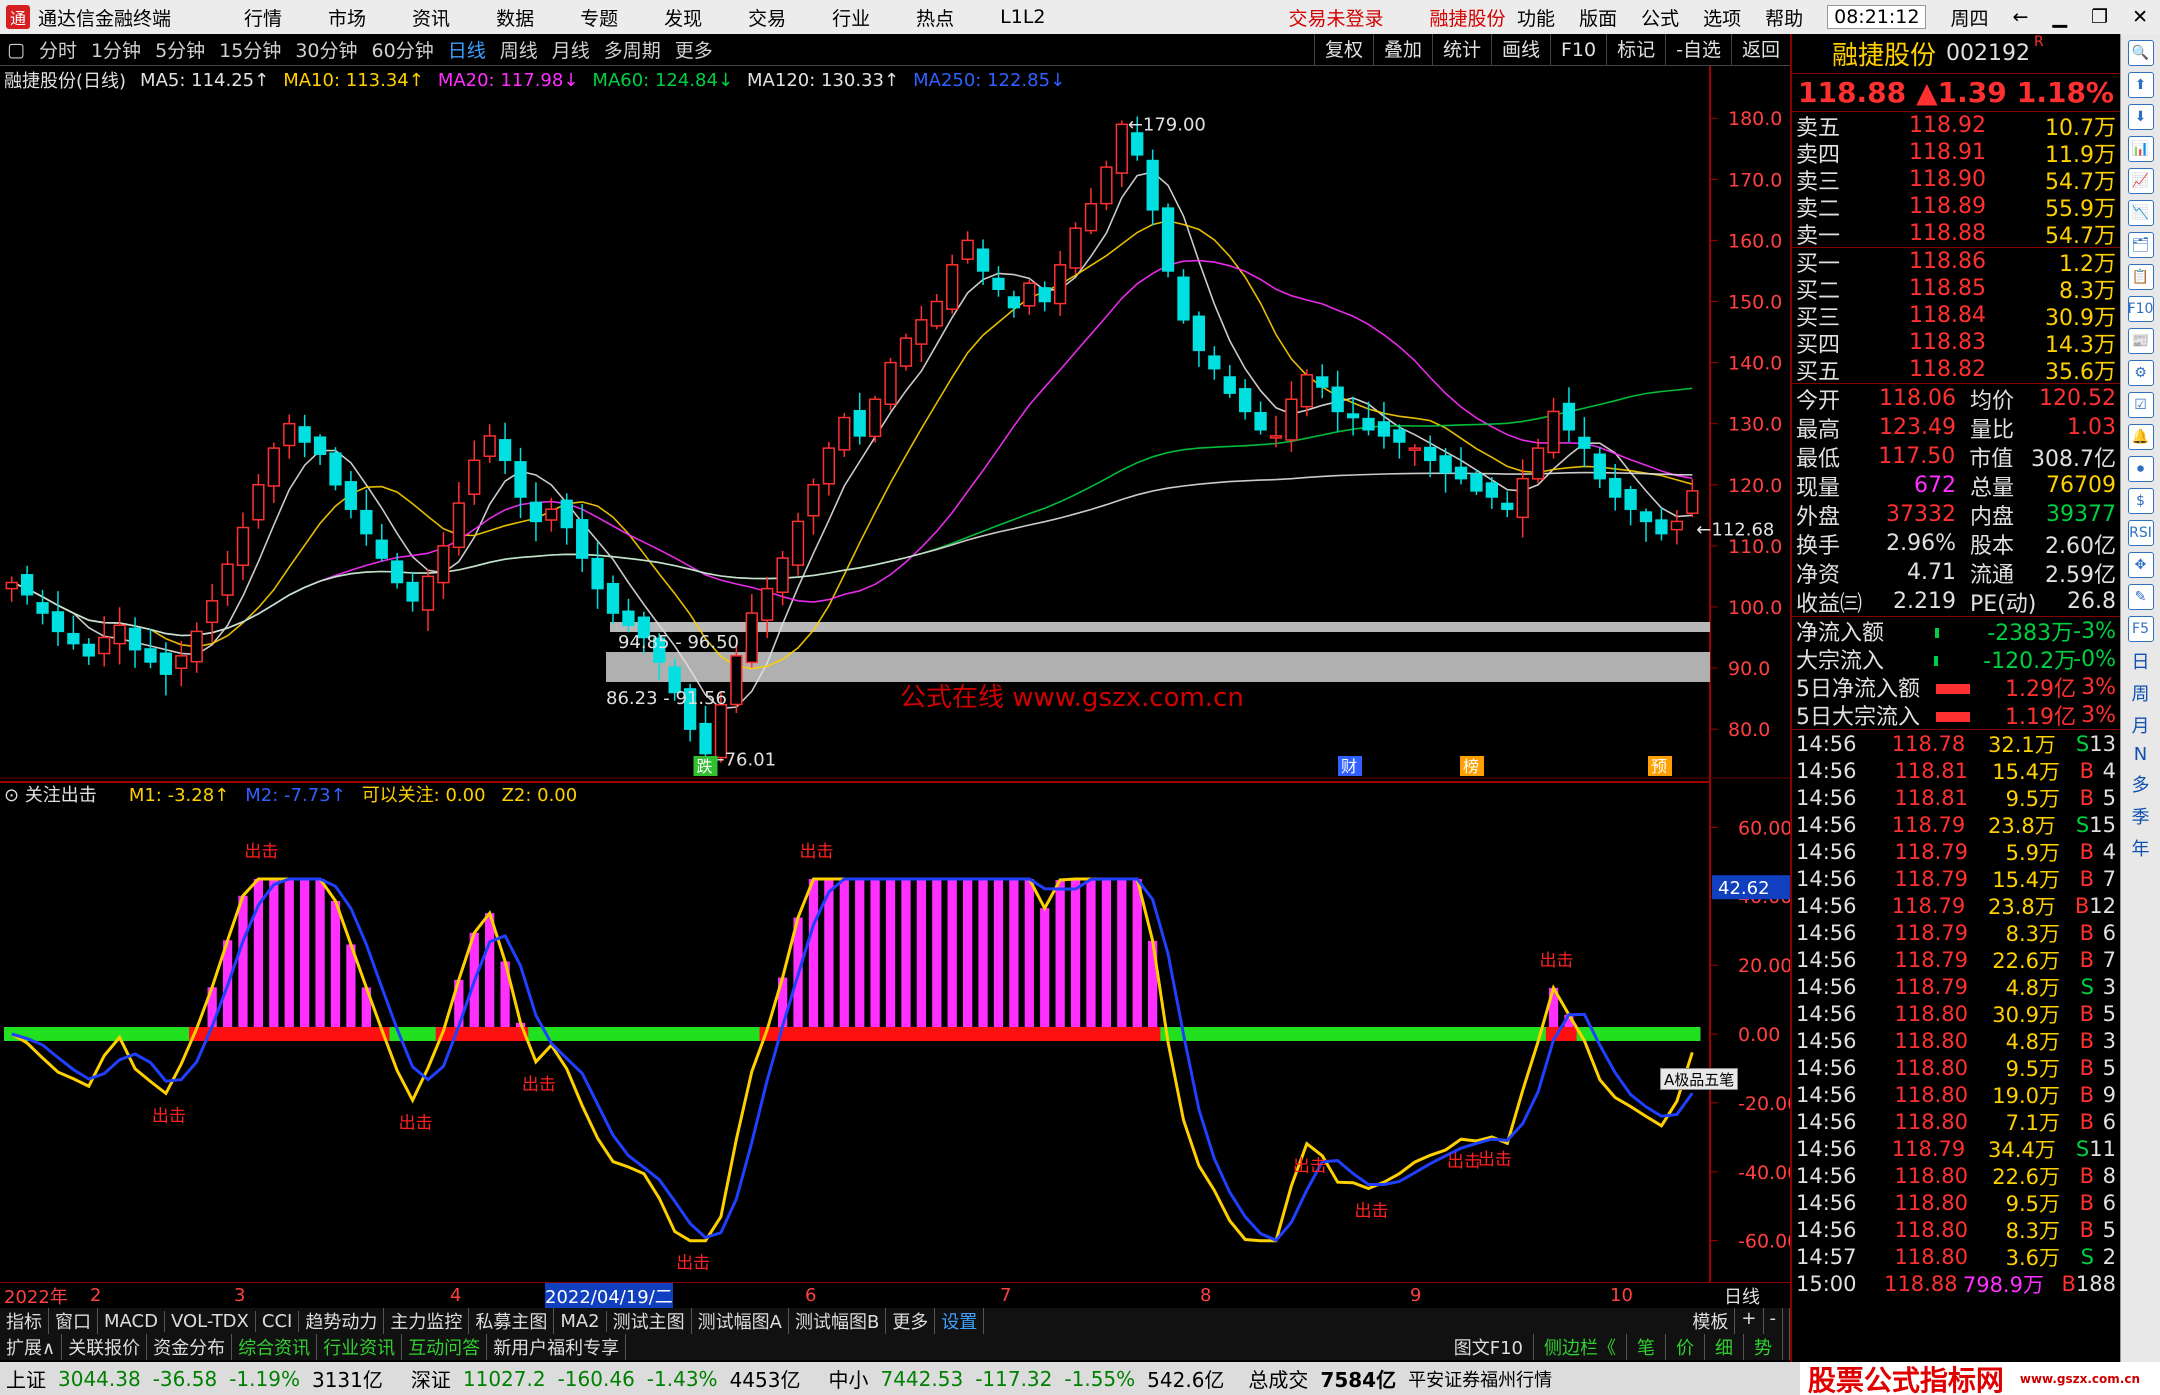 This screenshot has height=1395, width=2160. What do you see at coordinates (131, 1321) in the screenshot?
I see `tab-2: MACD` at bounding box center [131, 1321].